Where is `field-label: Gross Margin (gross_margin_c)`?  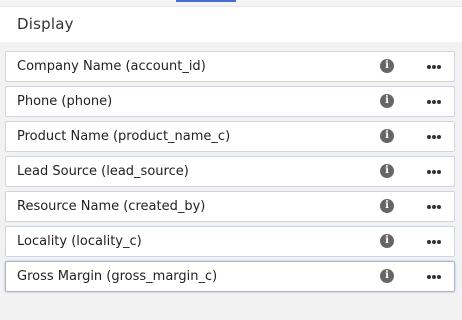 field-label: Gross Margin (gross_margin_c) is located at coordinates (117, 276).